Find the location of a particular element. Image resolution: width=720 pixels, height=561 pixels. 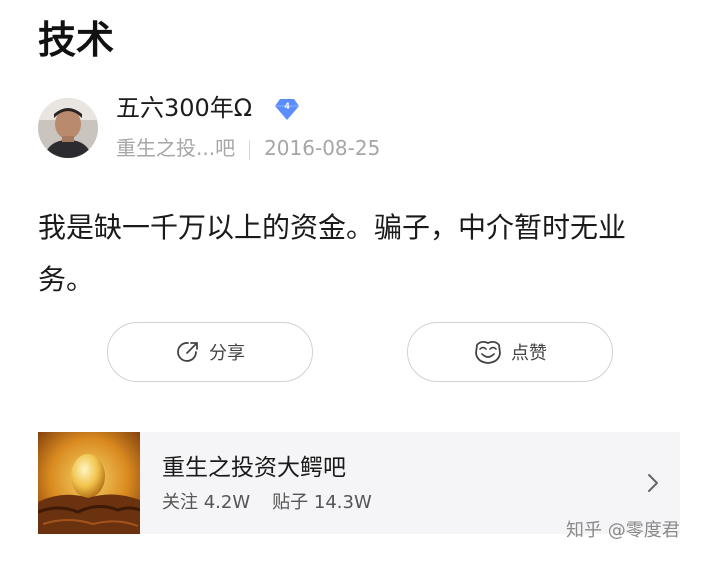

share-icon is located at coordinates (187, 352).